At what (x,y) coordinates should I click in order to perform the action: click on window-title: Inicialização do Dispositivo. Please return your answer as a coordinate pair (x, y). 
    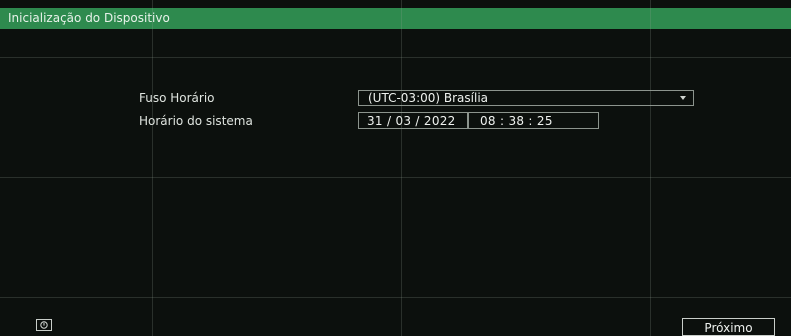
    Looking at the image, I should click on (89, 18).